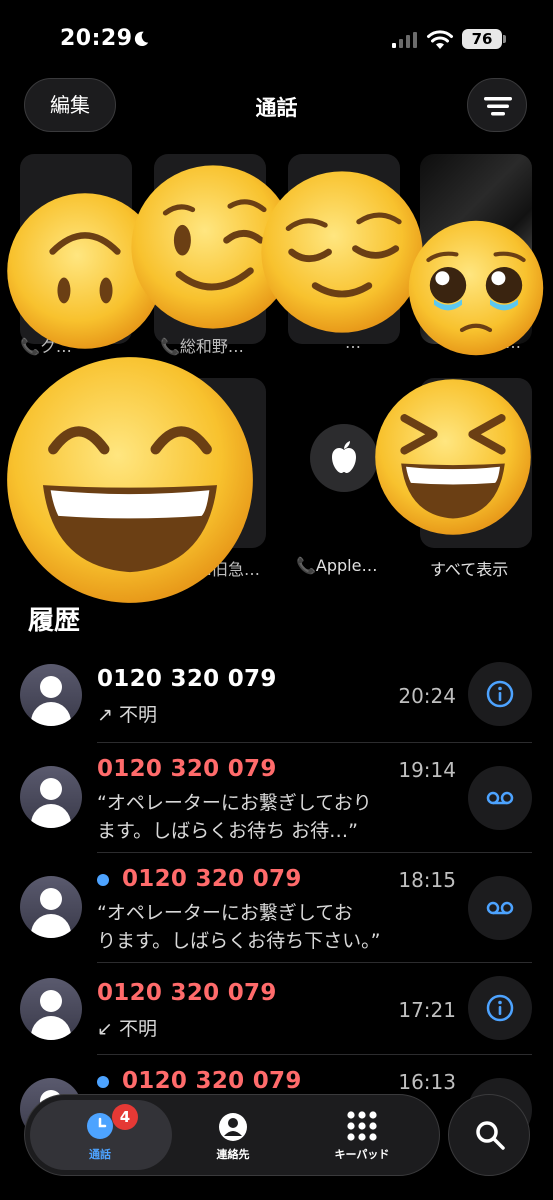  Describe the element at coordinates (125, 1117) in the screenshot. I see `missed-calls-badge: 4` at that location.